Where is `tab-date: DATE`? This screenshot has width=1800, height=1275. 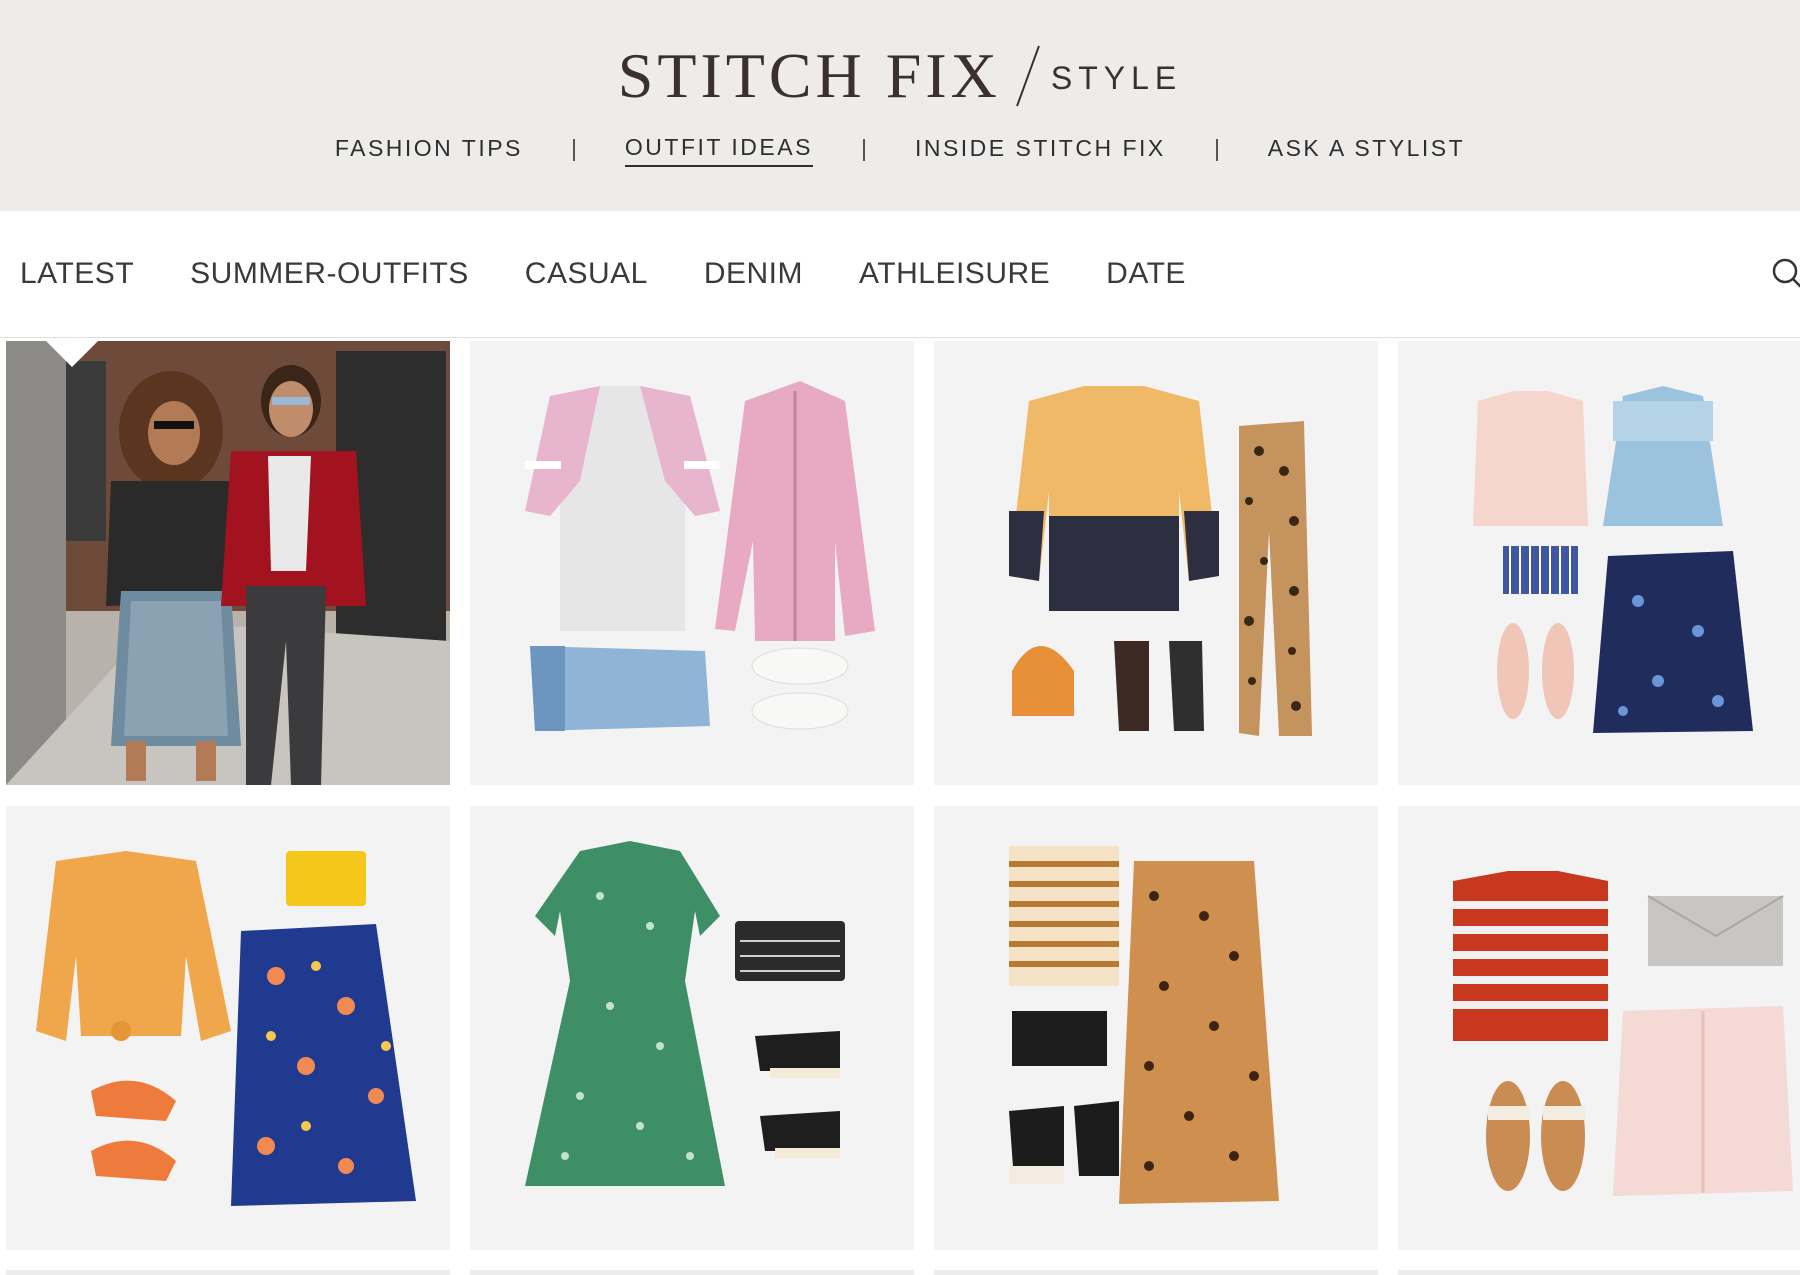
tab-date: DATE is located at coordinates (1146, 274).